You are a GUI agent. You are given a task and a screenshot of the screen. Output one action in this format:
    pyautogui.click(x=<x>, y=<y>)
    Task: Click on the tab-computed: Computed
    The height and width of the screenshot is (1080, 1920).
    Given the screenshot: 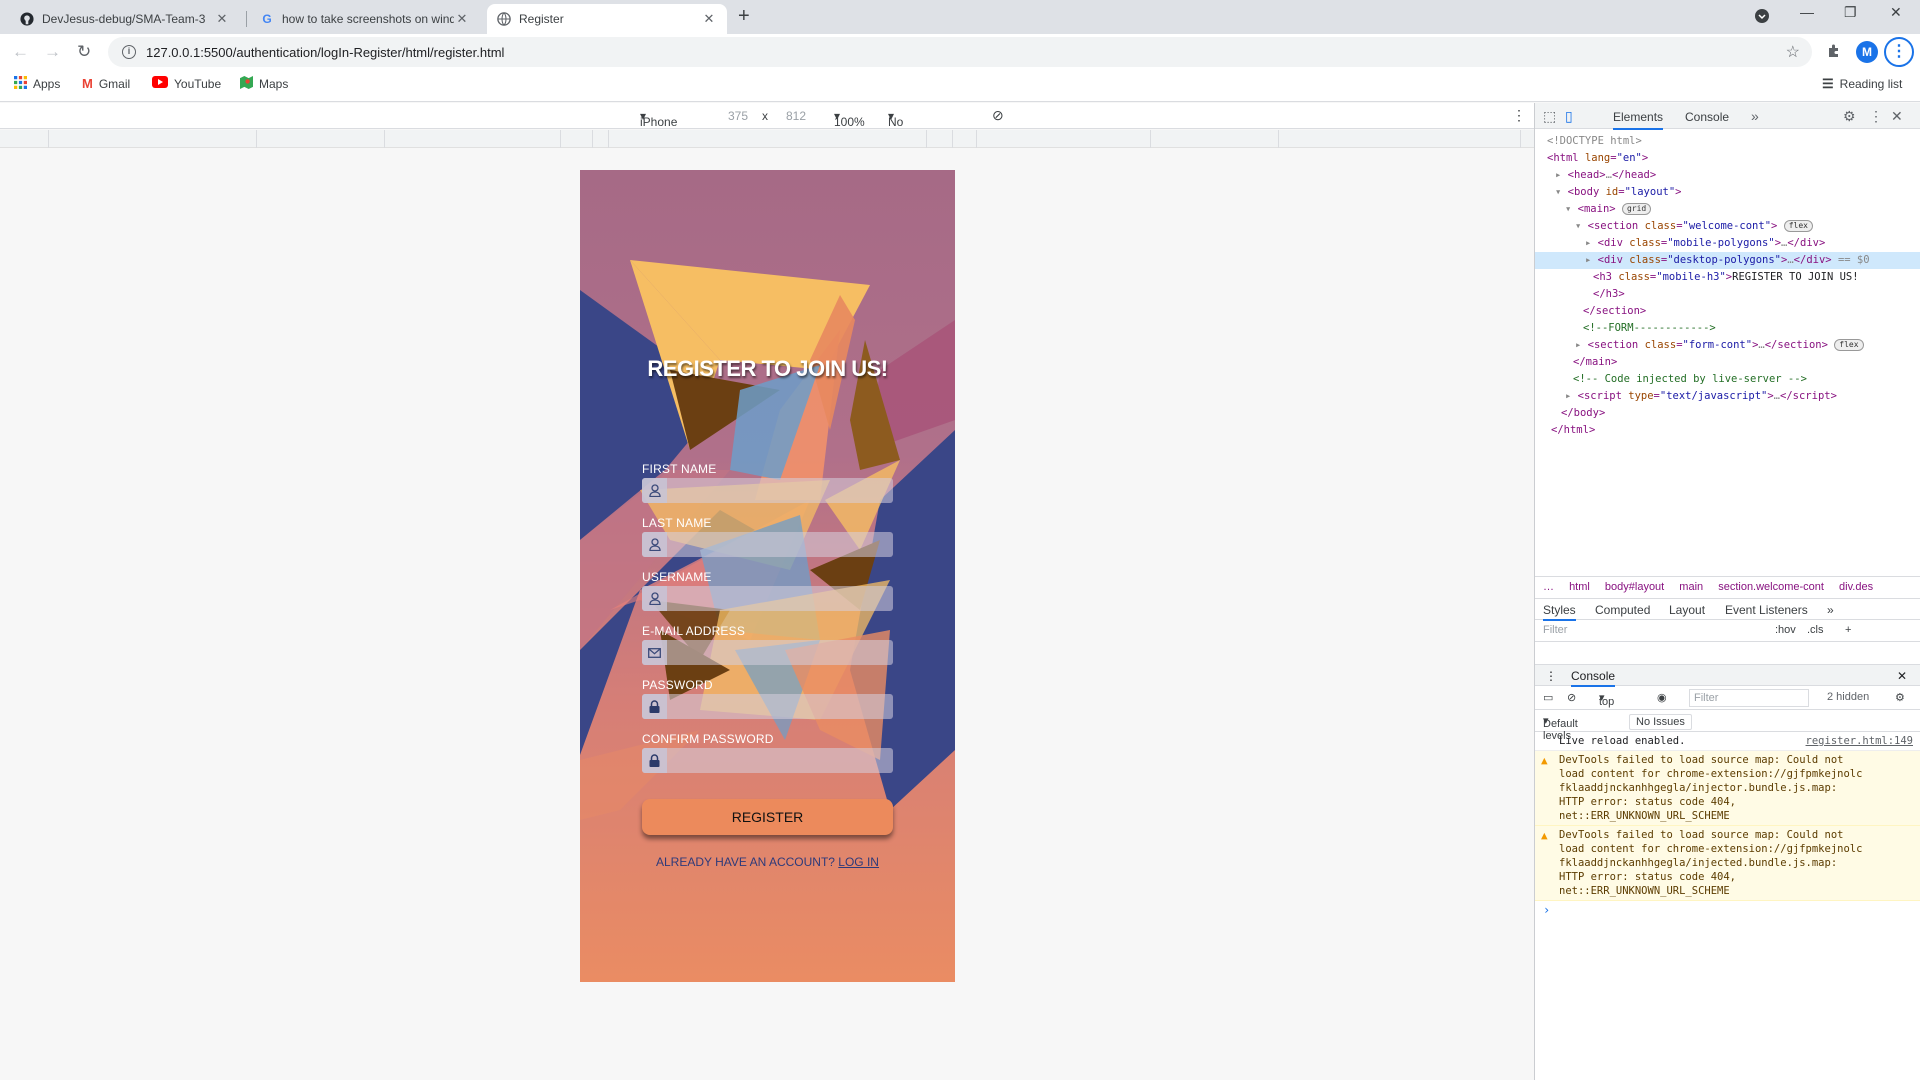 What is the action you would take?
    pyautogui.click(x=1622, y=610)
    